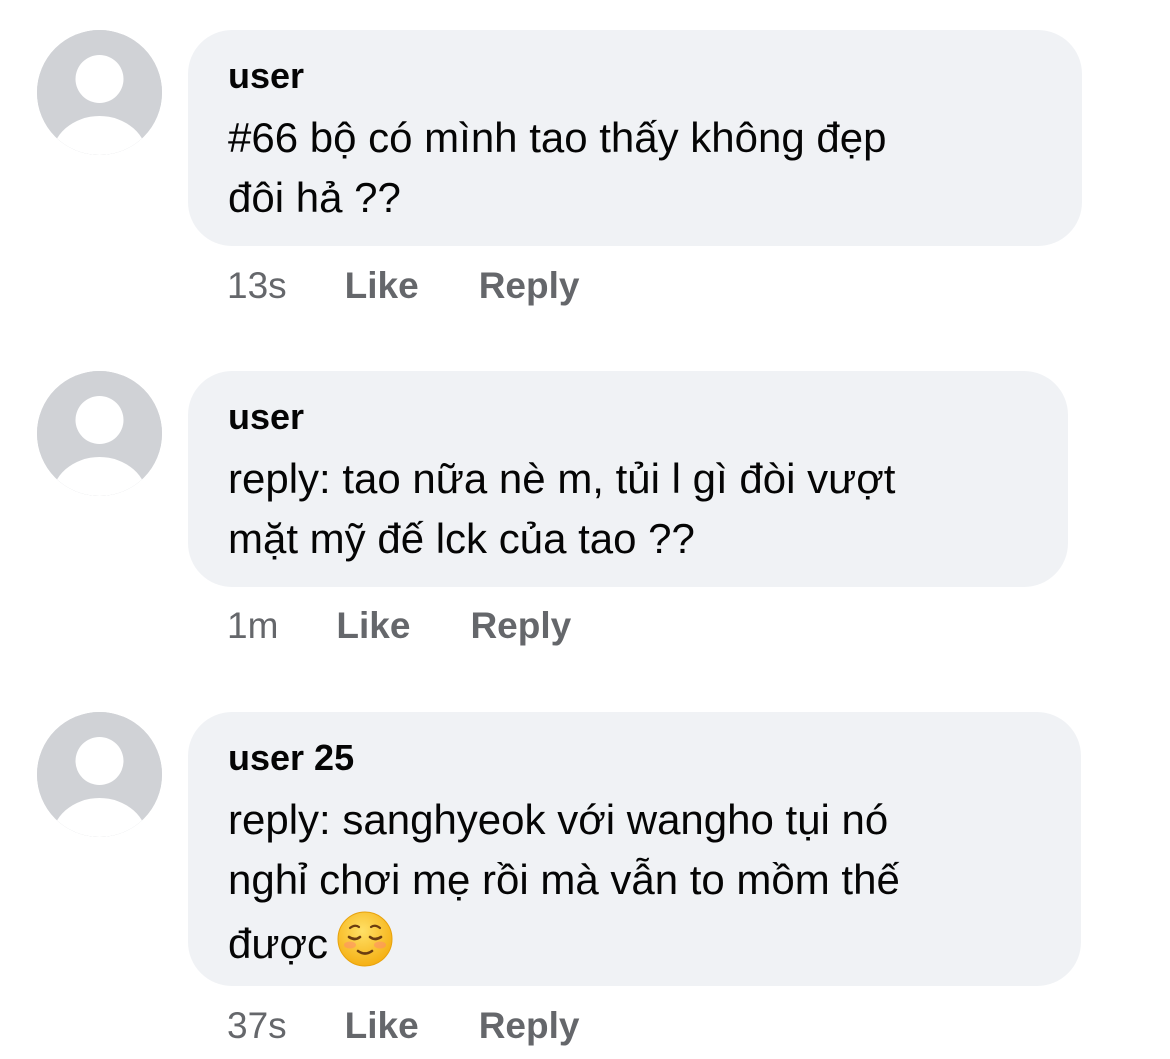 The image size is (1170, 1059). I want to click on comment-actions: 1m Like Reply, so click(399, 626).